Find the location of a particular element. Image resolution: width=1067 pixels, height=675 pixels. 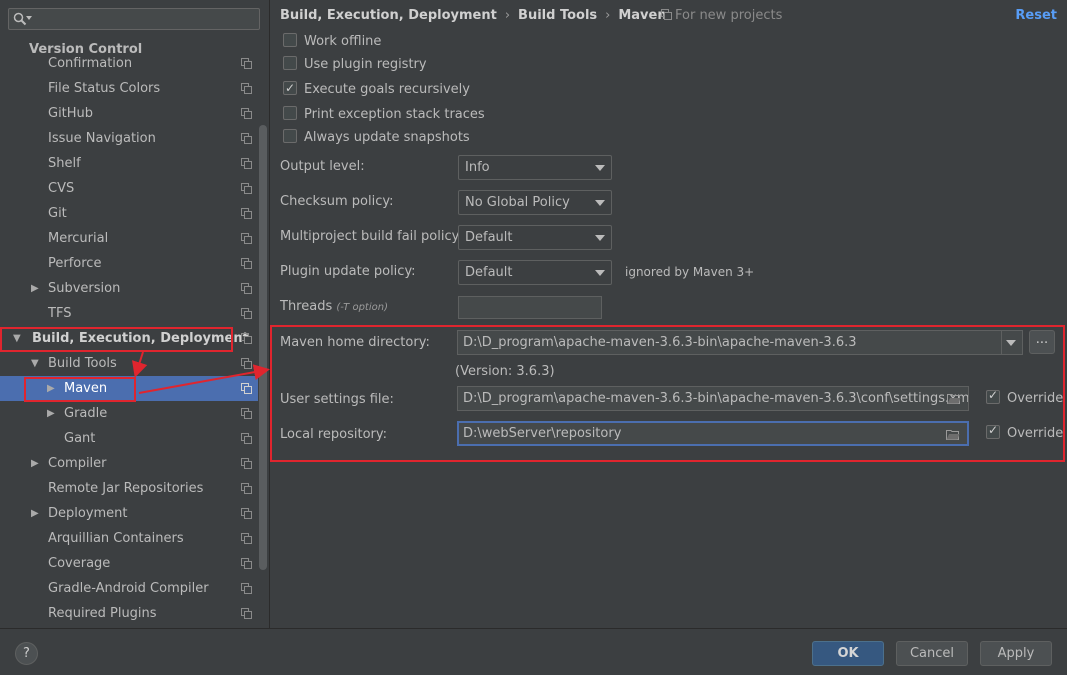

tree-item-gradle-android-compiler: Gradle-Android Compiler is located at coordinates (129, 588).